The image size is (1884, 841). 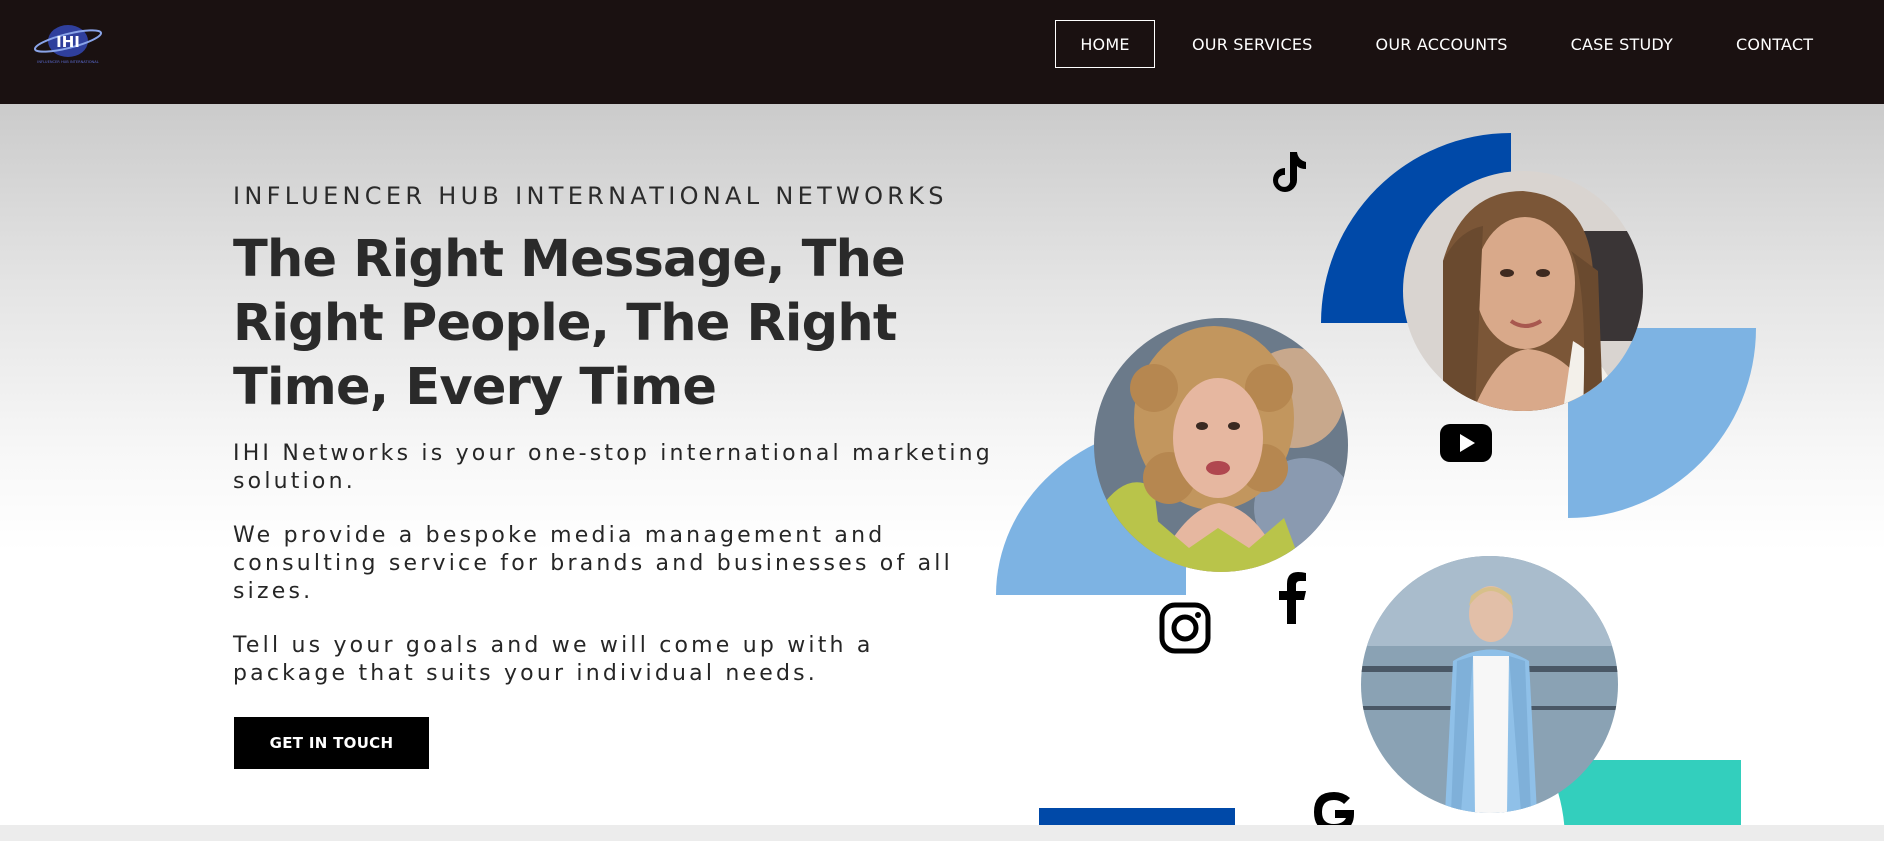 What do you see at coordinates (1185, 628) in the screenshot?
I see `instagram-icon` at bounding box center [1185, 628].